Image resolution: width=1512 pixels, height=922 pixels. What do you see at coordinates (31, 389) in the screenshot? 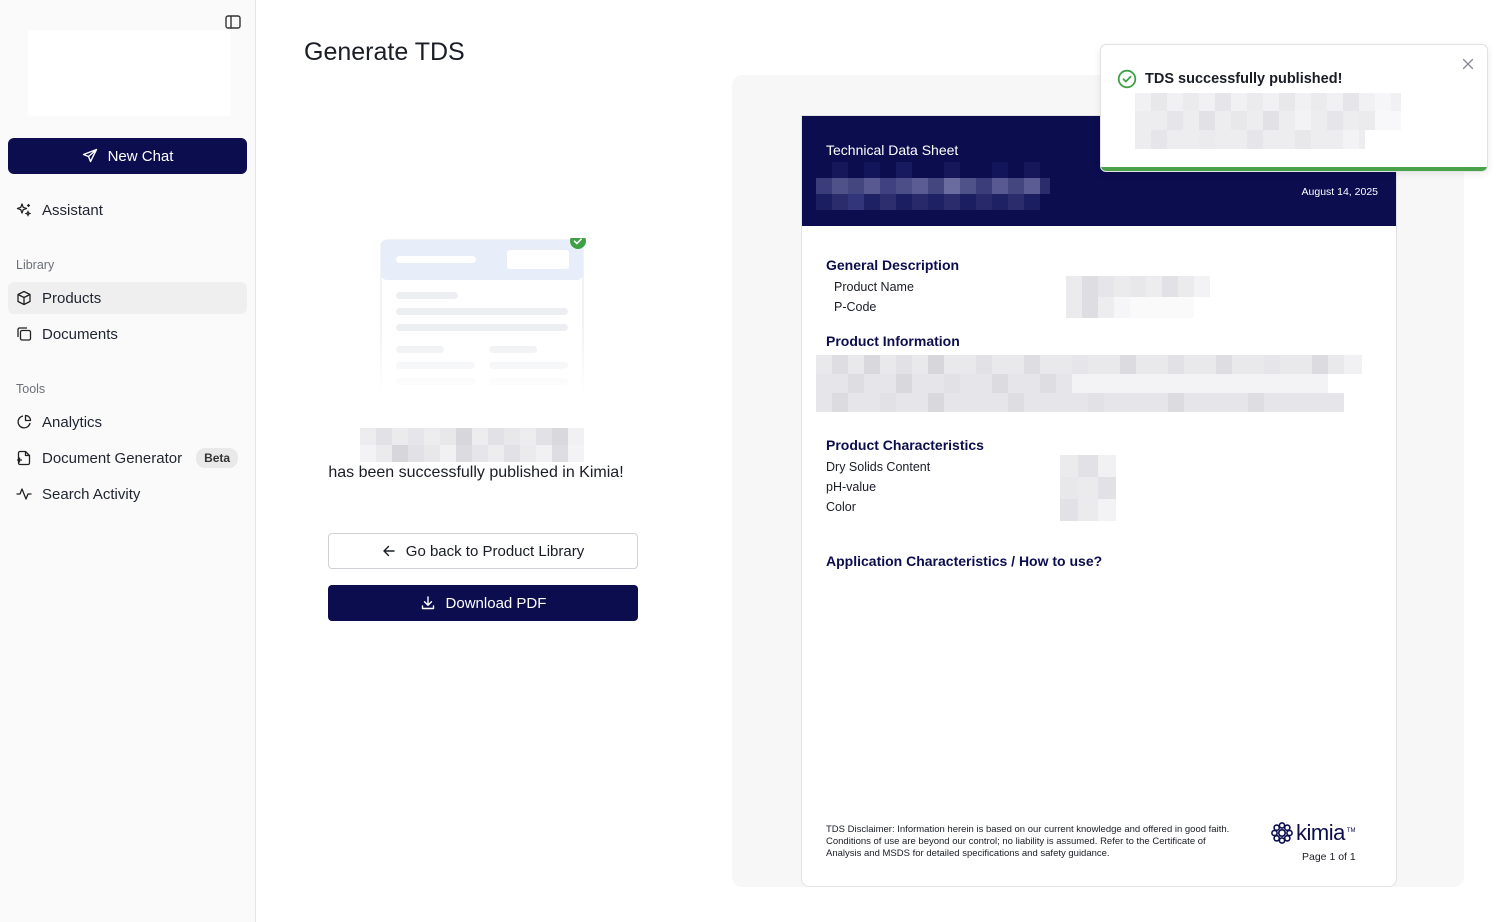
I see `tools-section-label: Tools` at bounding box center [31, 389].